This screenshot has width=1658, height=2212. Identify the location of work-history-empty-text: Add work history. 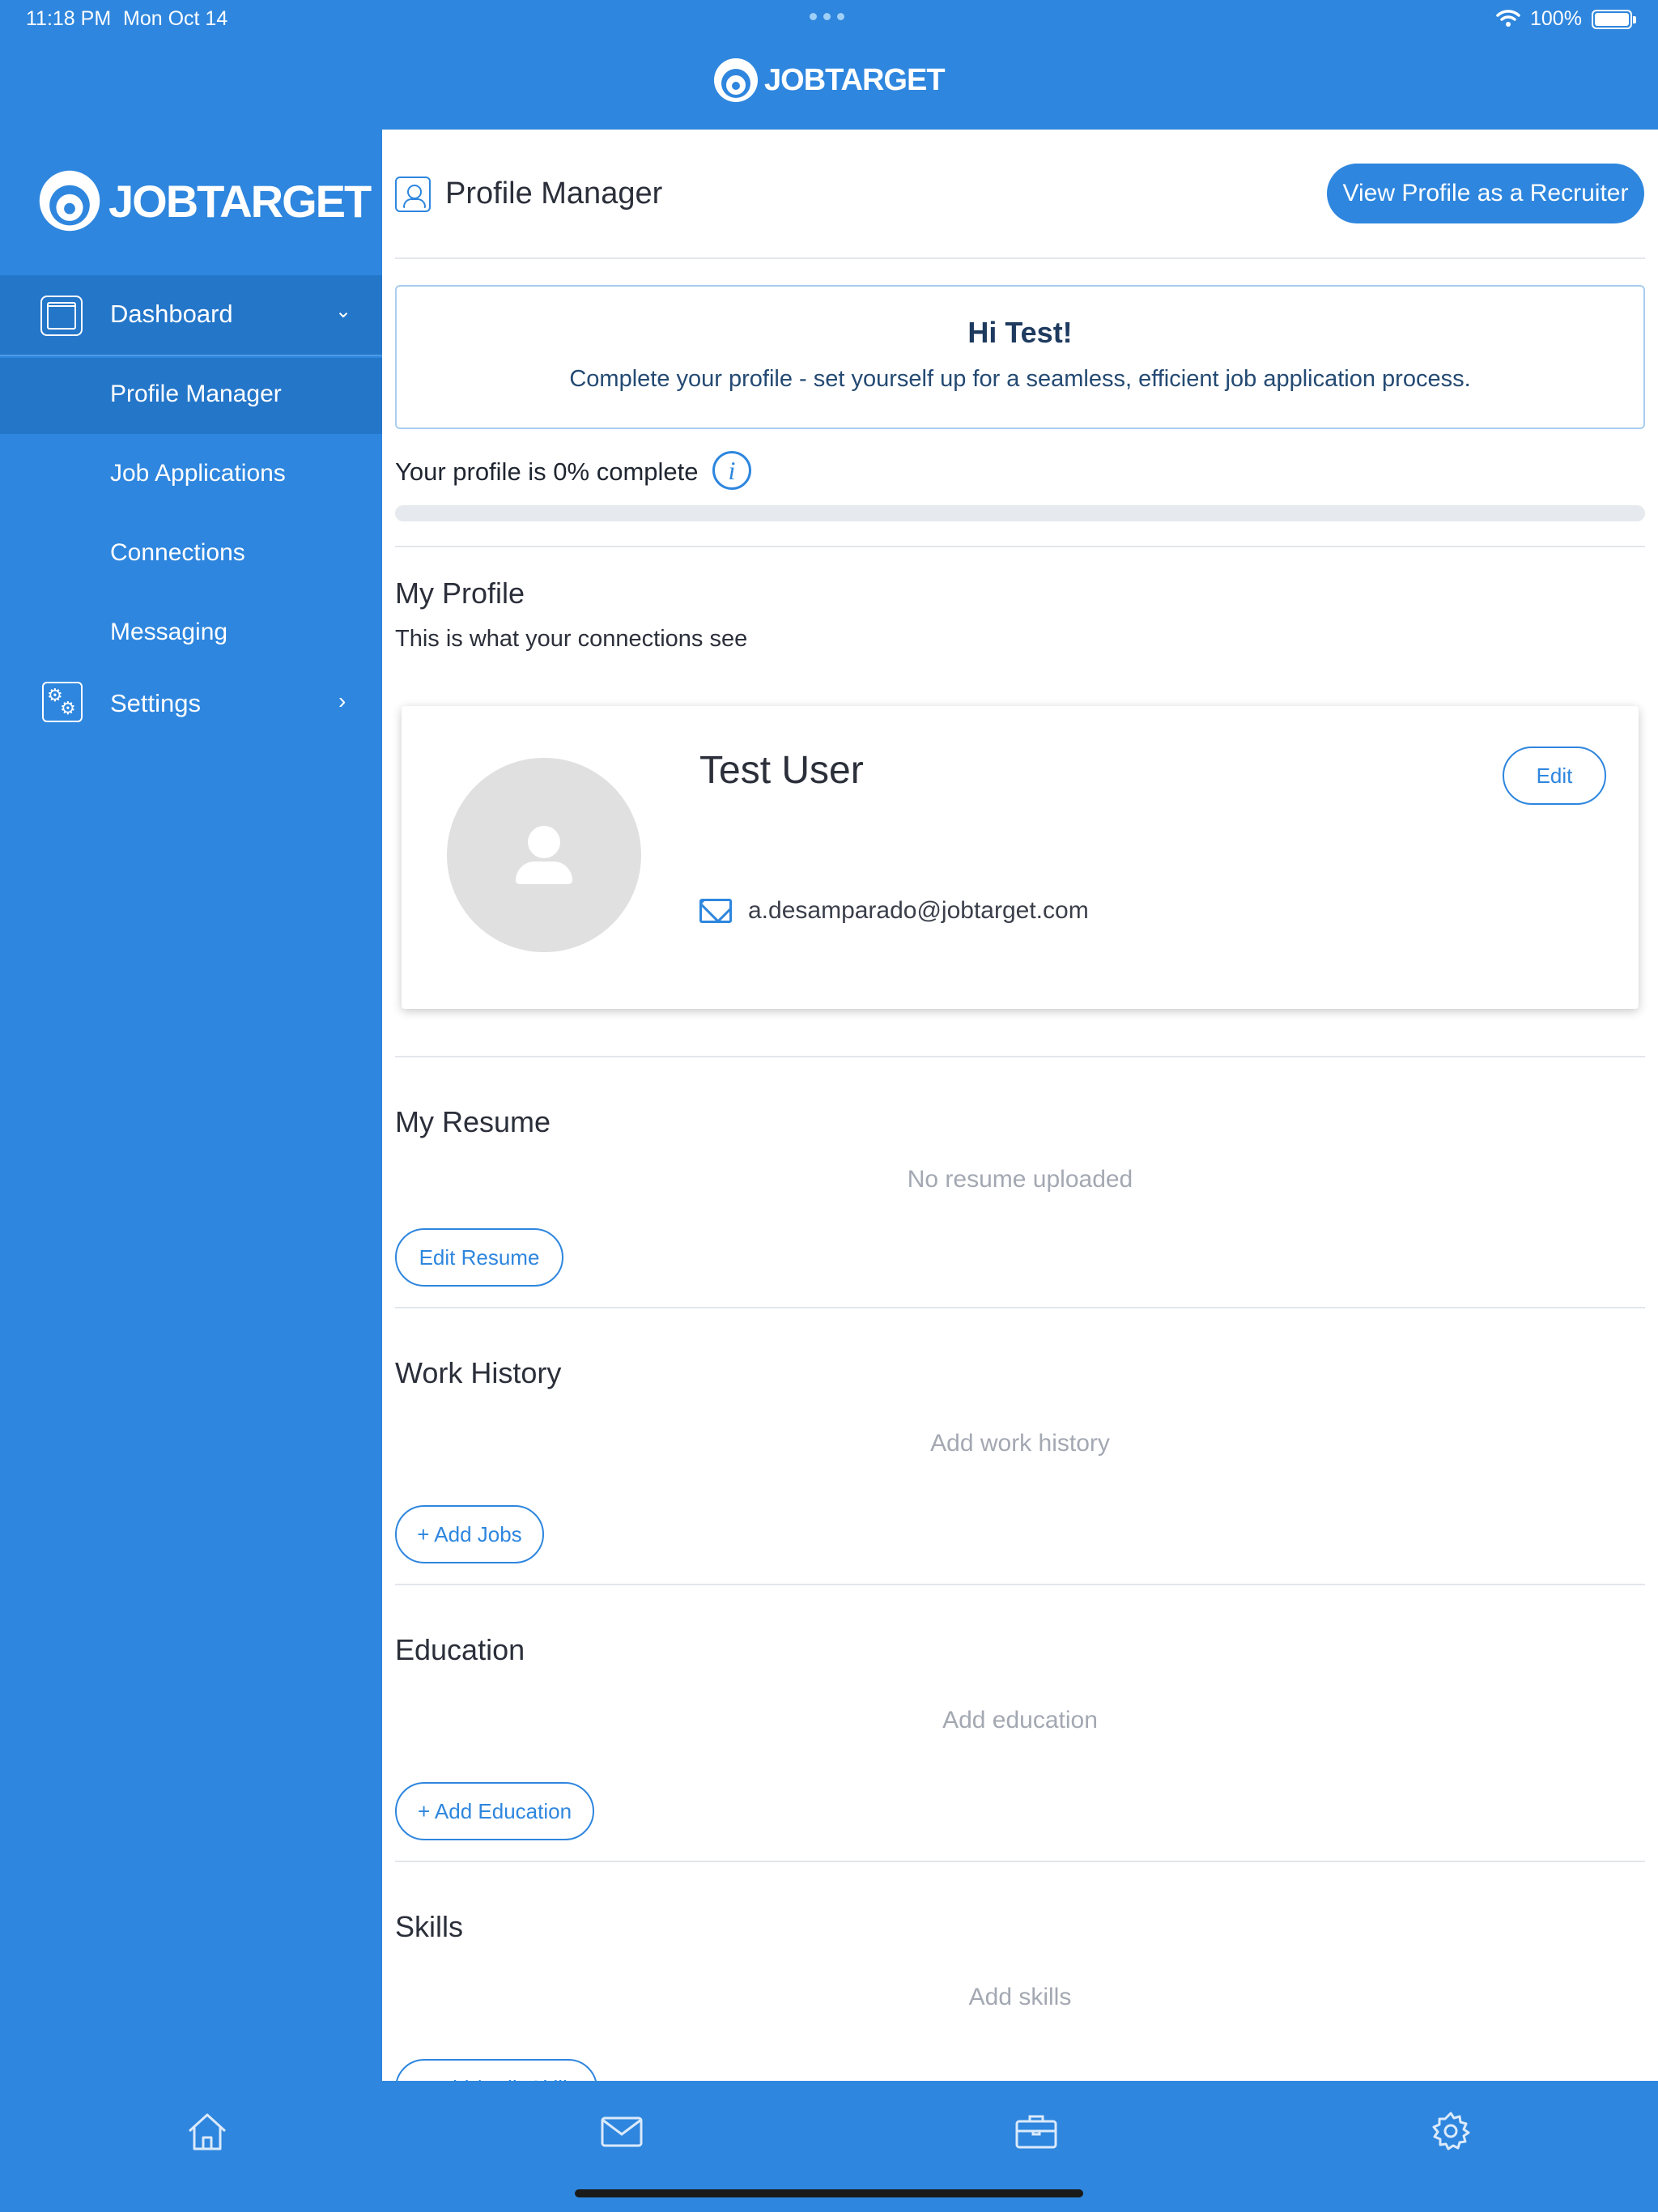
(1020, 1444).